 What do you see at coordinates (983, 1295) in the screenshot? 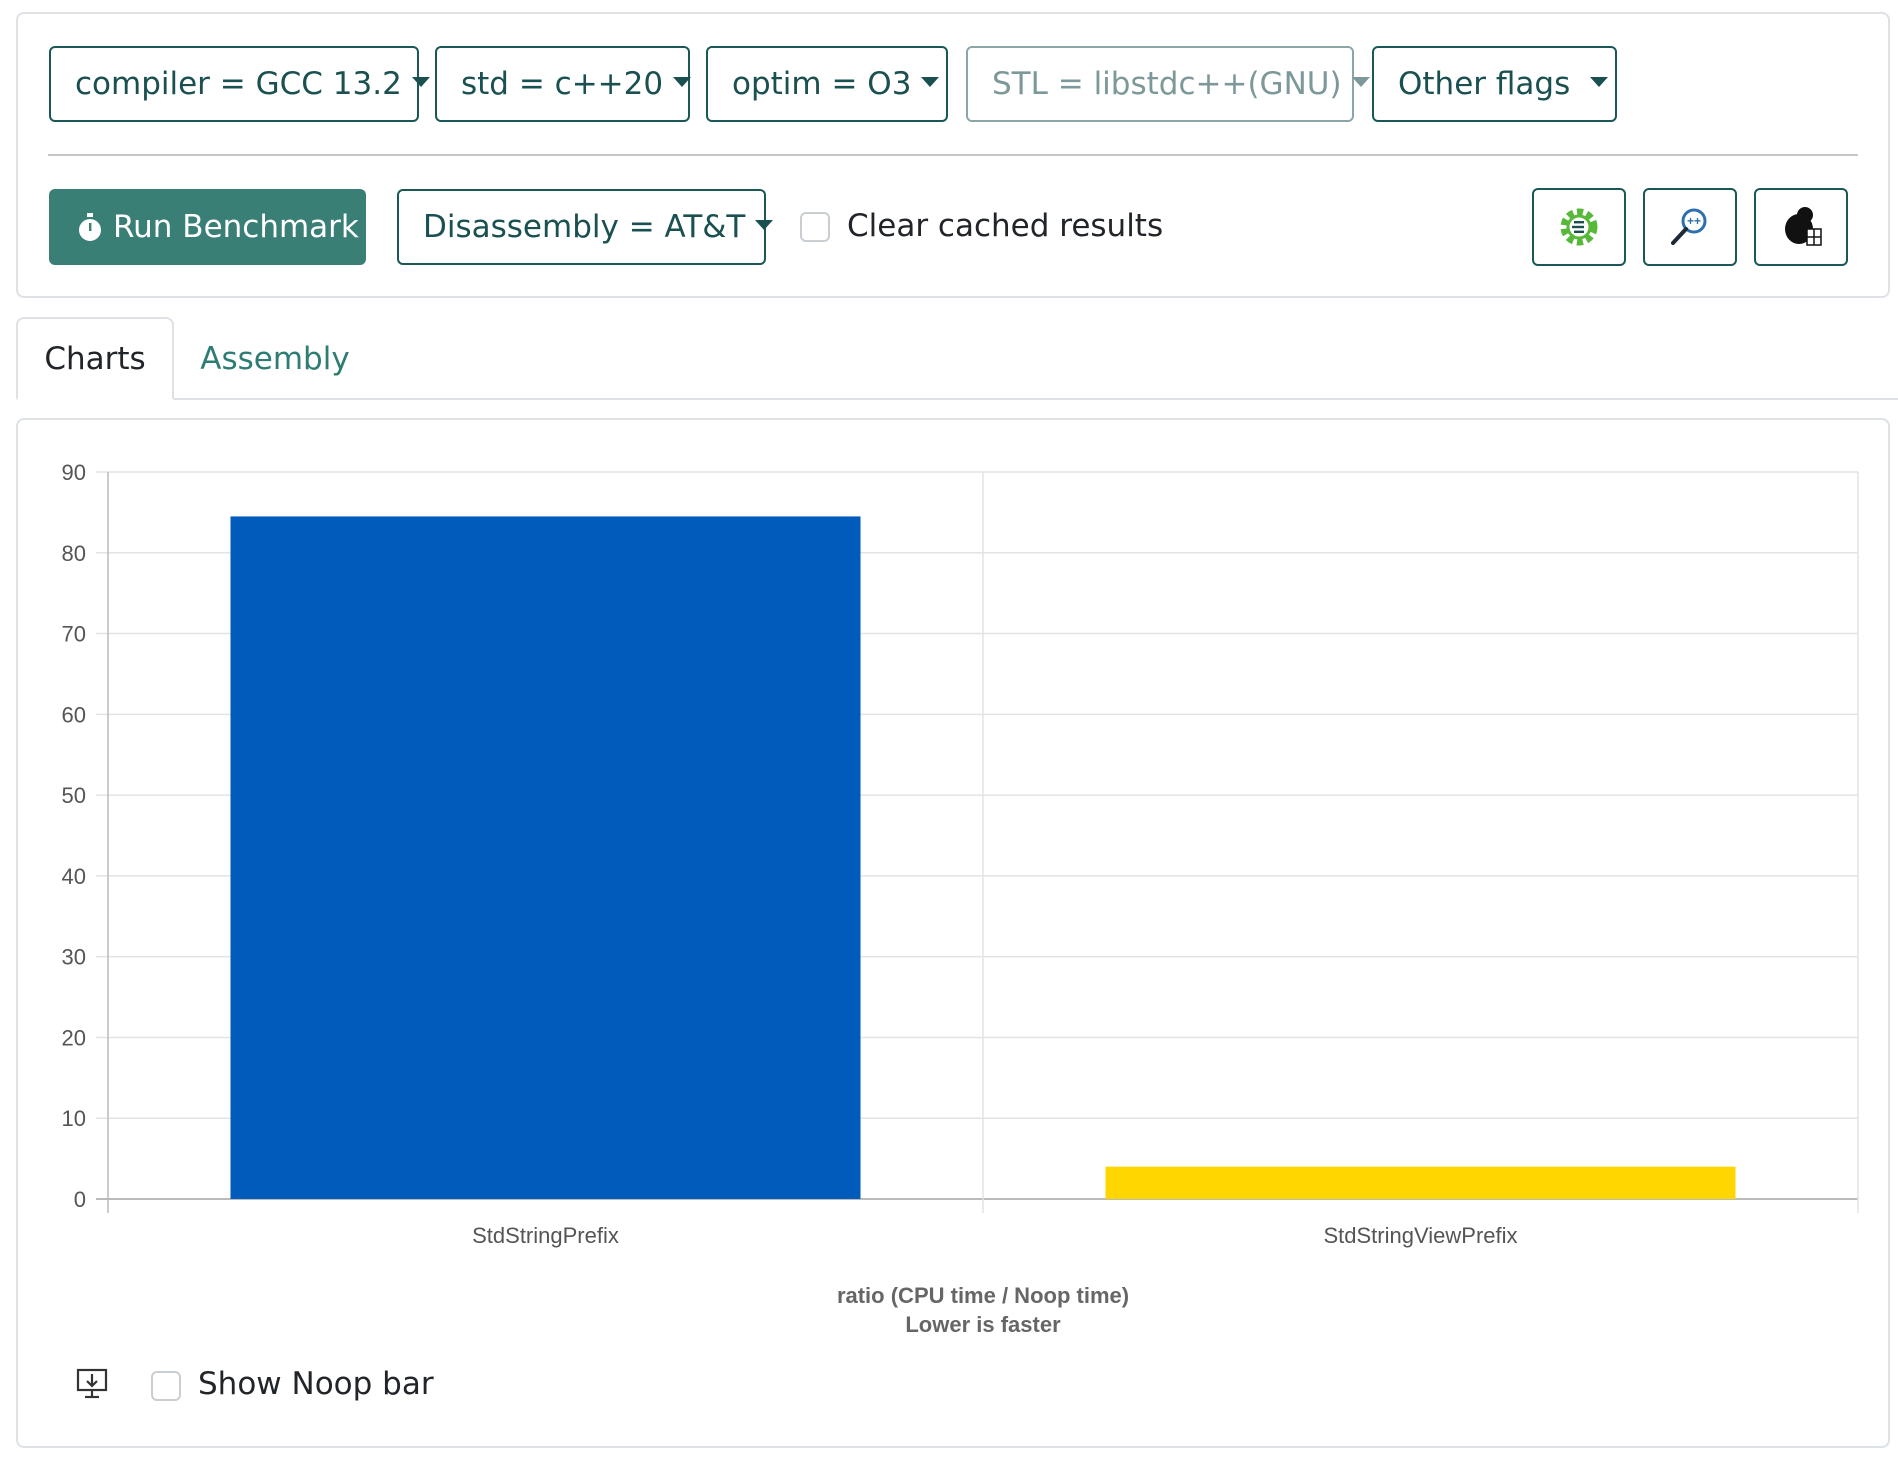
I see `x-axis-title: ratio (CPU time / Noop time)` at bounding box center [983, 1295].